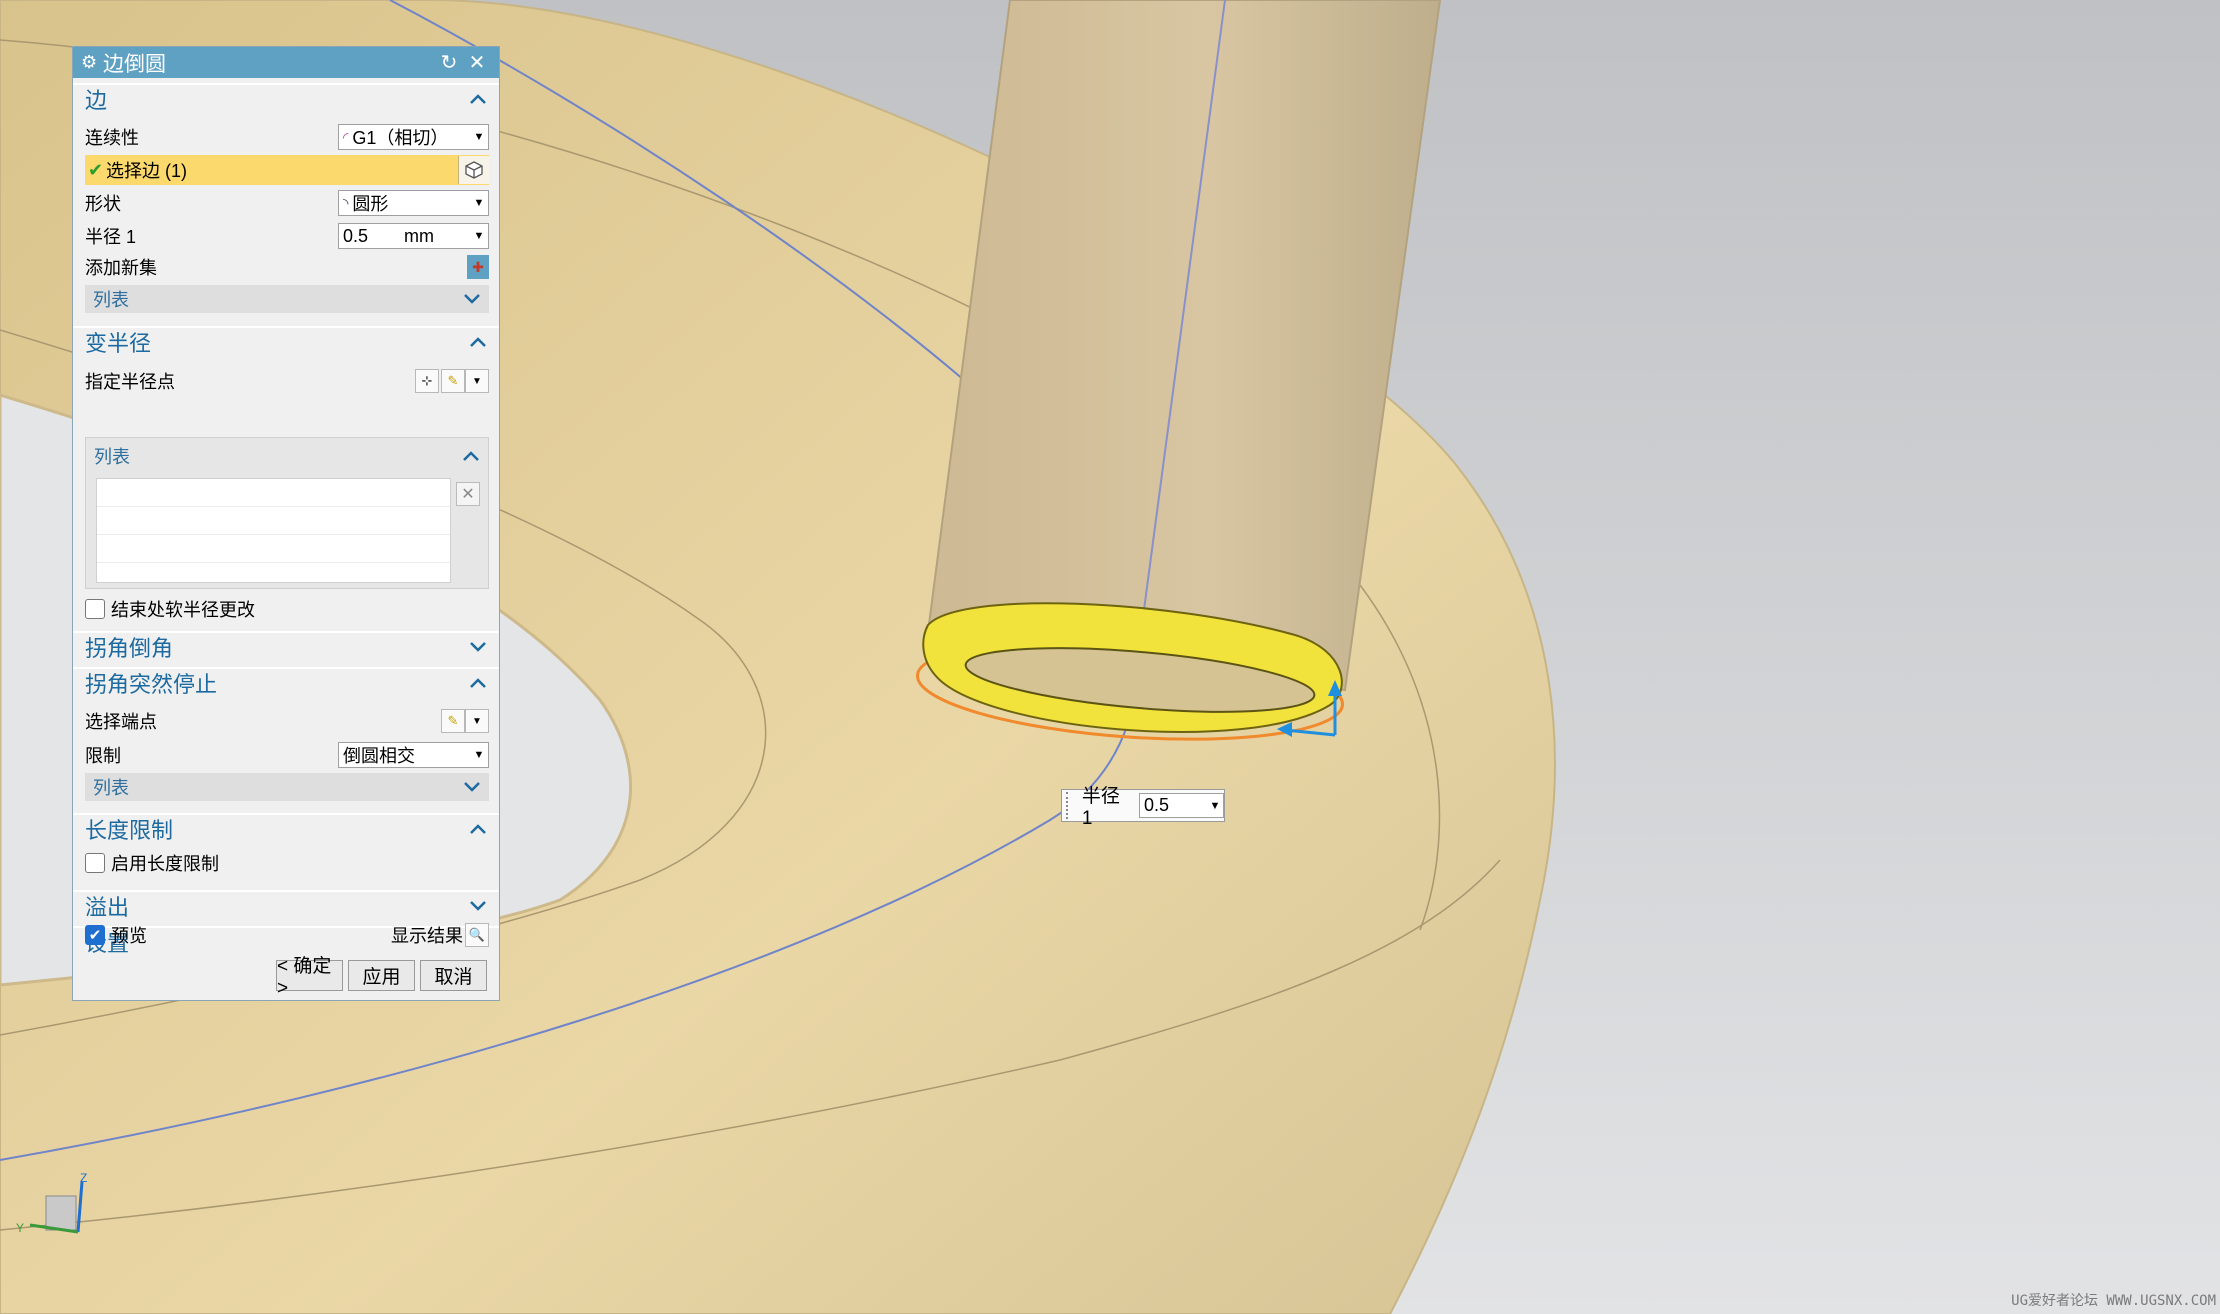  Describe the element at coordinates (286, 341) in the screenshot. I see `section-variable-radius-header: 变半径` at that location.